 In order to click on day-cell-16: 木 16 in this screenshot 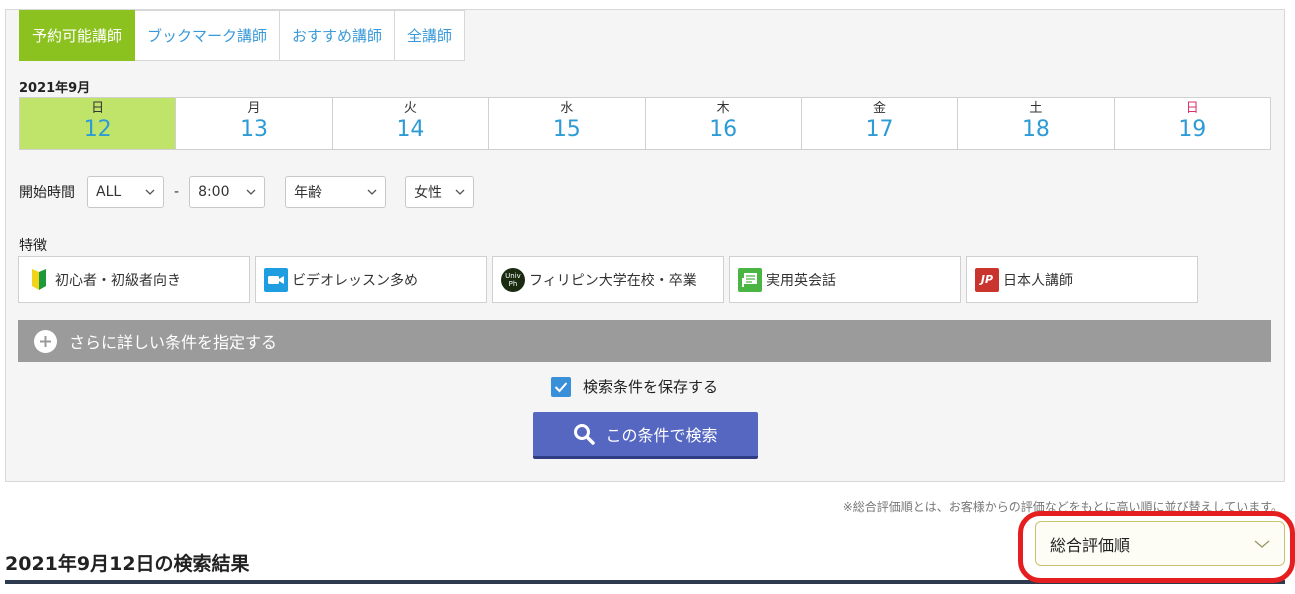, I will do `click(722, 123)`.